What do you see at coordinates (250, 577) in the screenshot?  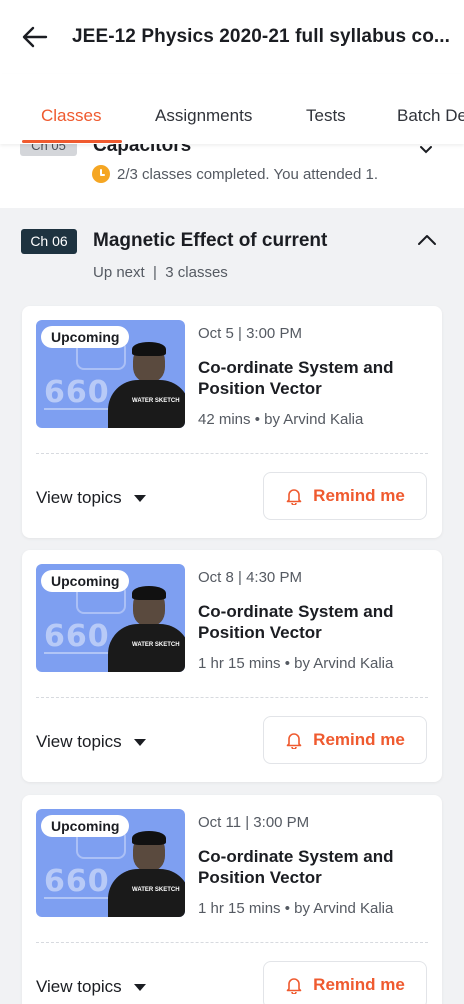 I see `class-date: Oct 8 | 4:30 PM` at bounding box center [250, 577].